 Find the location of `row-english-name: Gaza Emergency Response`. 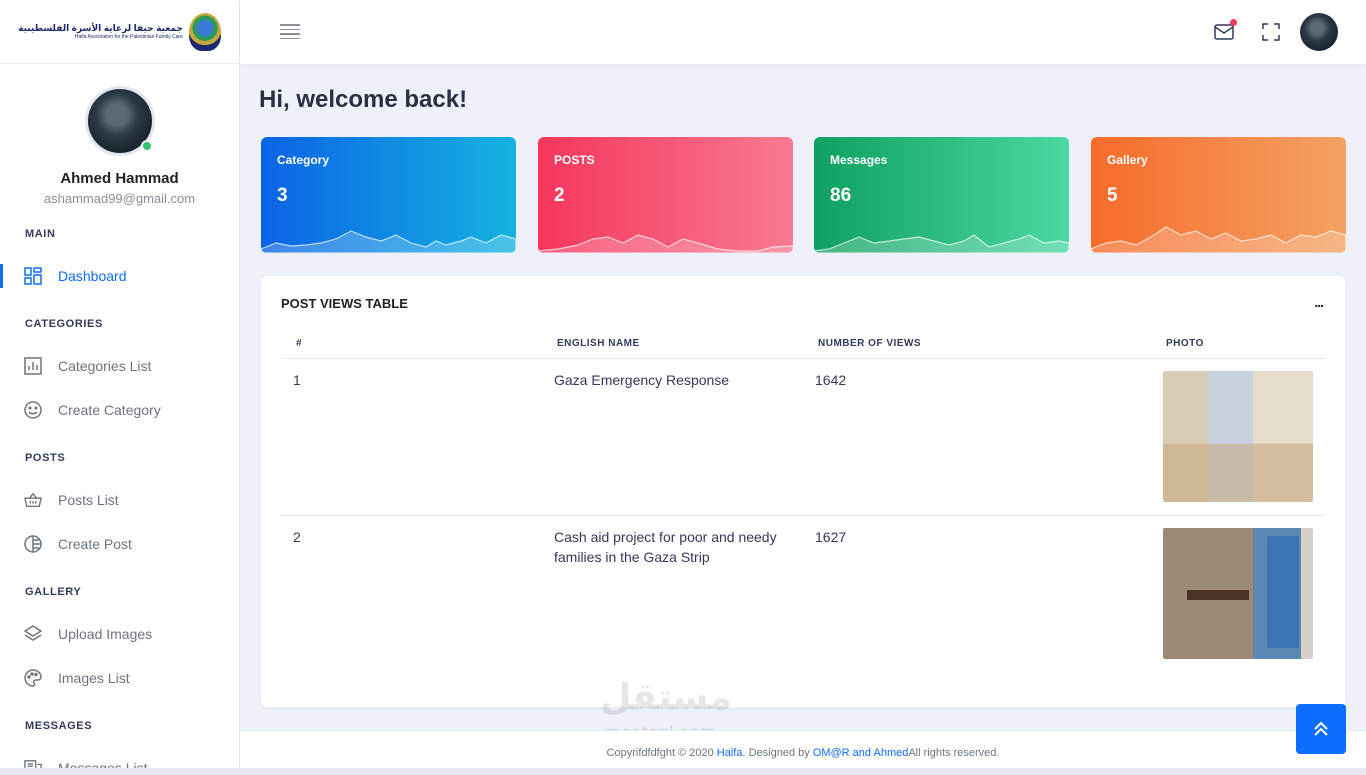

row-english-name: Gaza Emergency Response is located at coordinates (642, 380).